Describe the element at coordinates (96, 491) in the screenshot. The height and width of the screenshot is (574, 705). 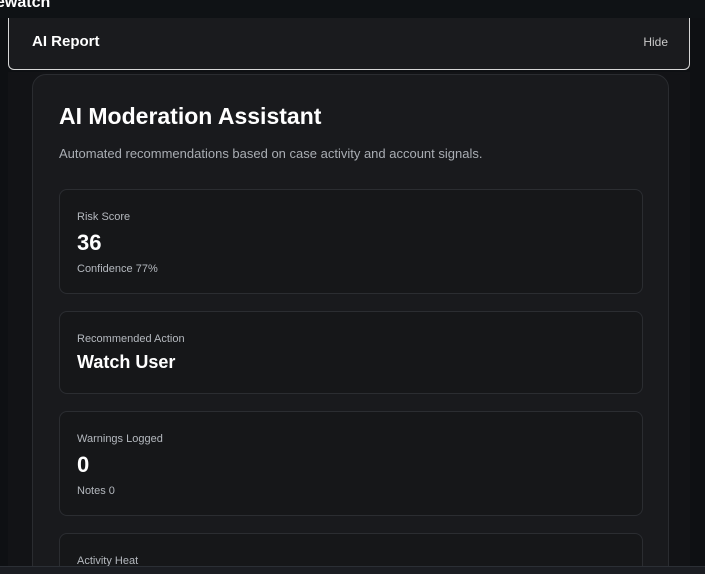
I see `notes-count: Notes 0` at that location.